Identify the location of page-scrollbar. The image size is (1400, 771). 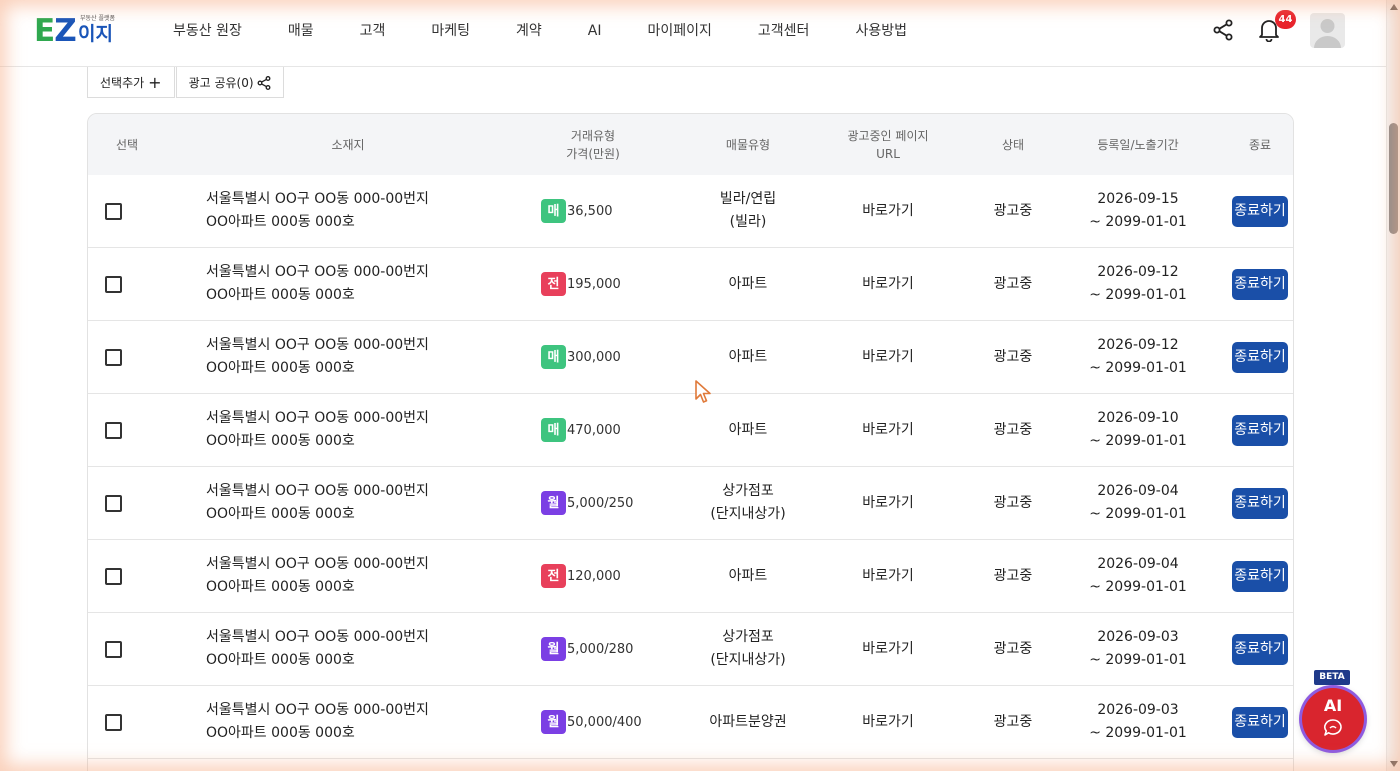
(1393, 385).